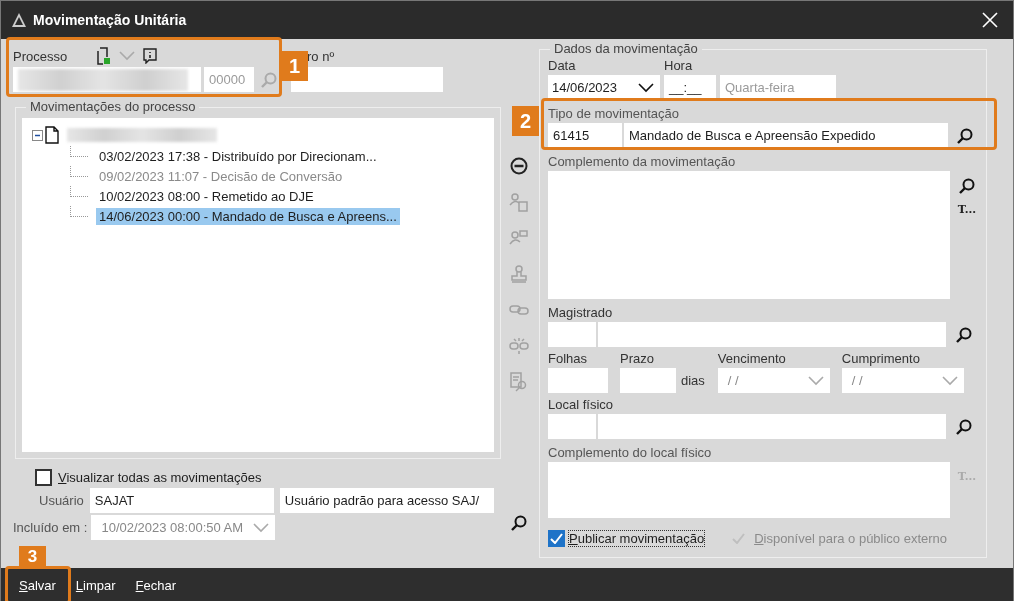  What do you see at coordinates (772, 426) in the screenshot?
I see `location-name-field` at bounding box center [772, 426].